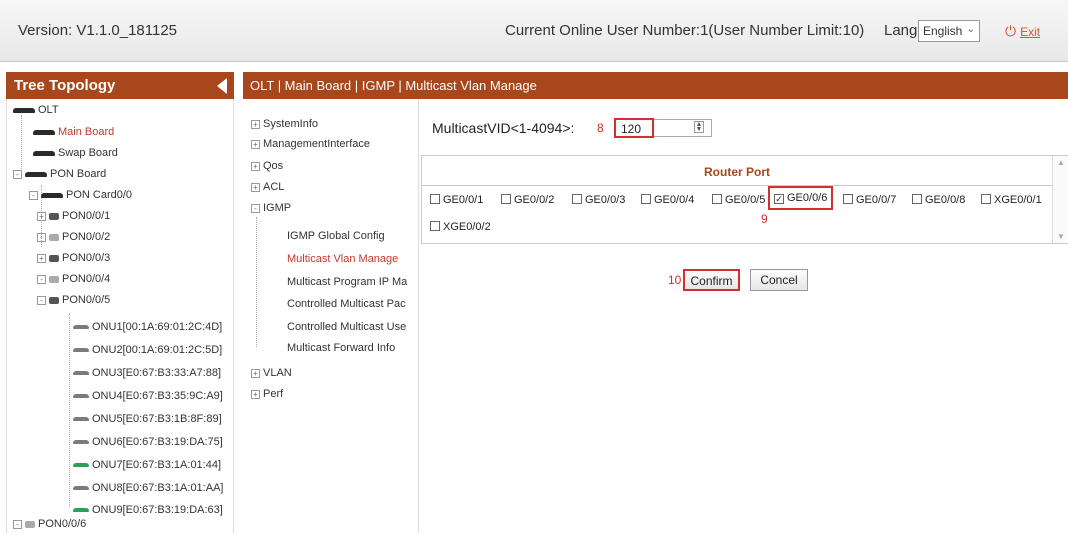 The width and height of the screenshot is (1068, 533). Describe the element at coordinates (36, 174) in the screenshot. I see `board-icon` at that location.